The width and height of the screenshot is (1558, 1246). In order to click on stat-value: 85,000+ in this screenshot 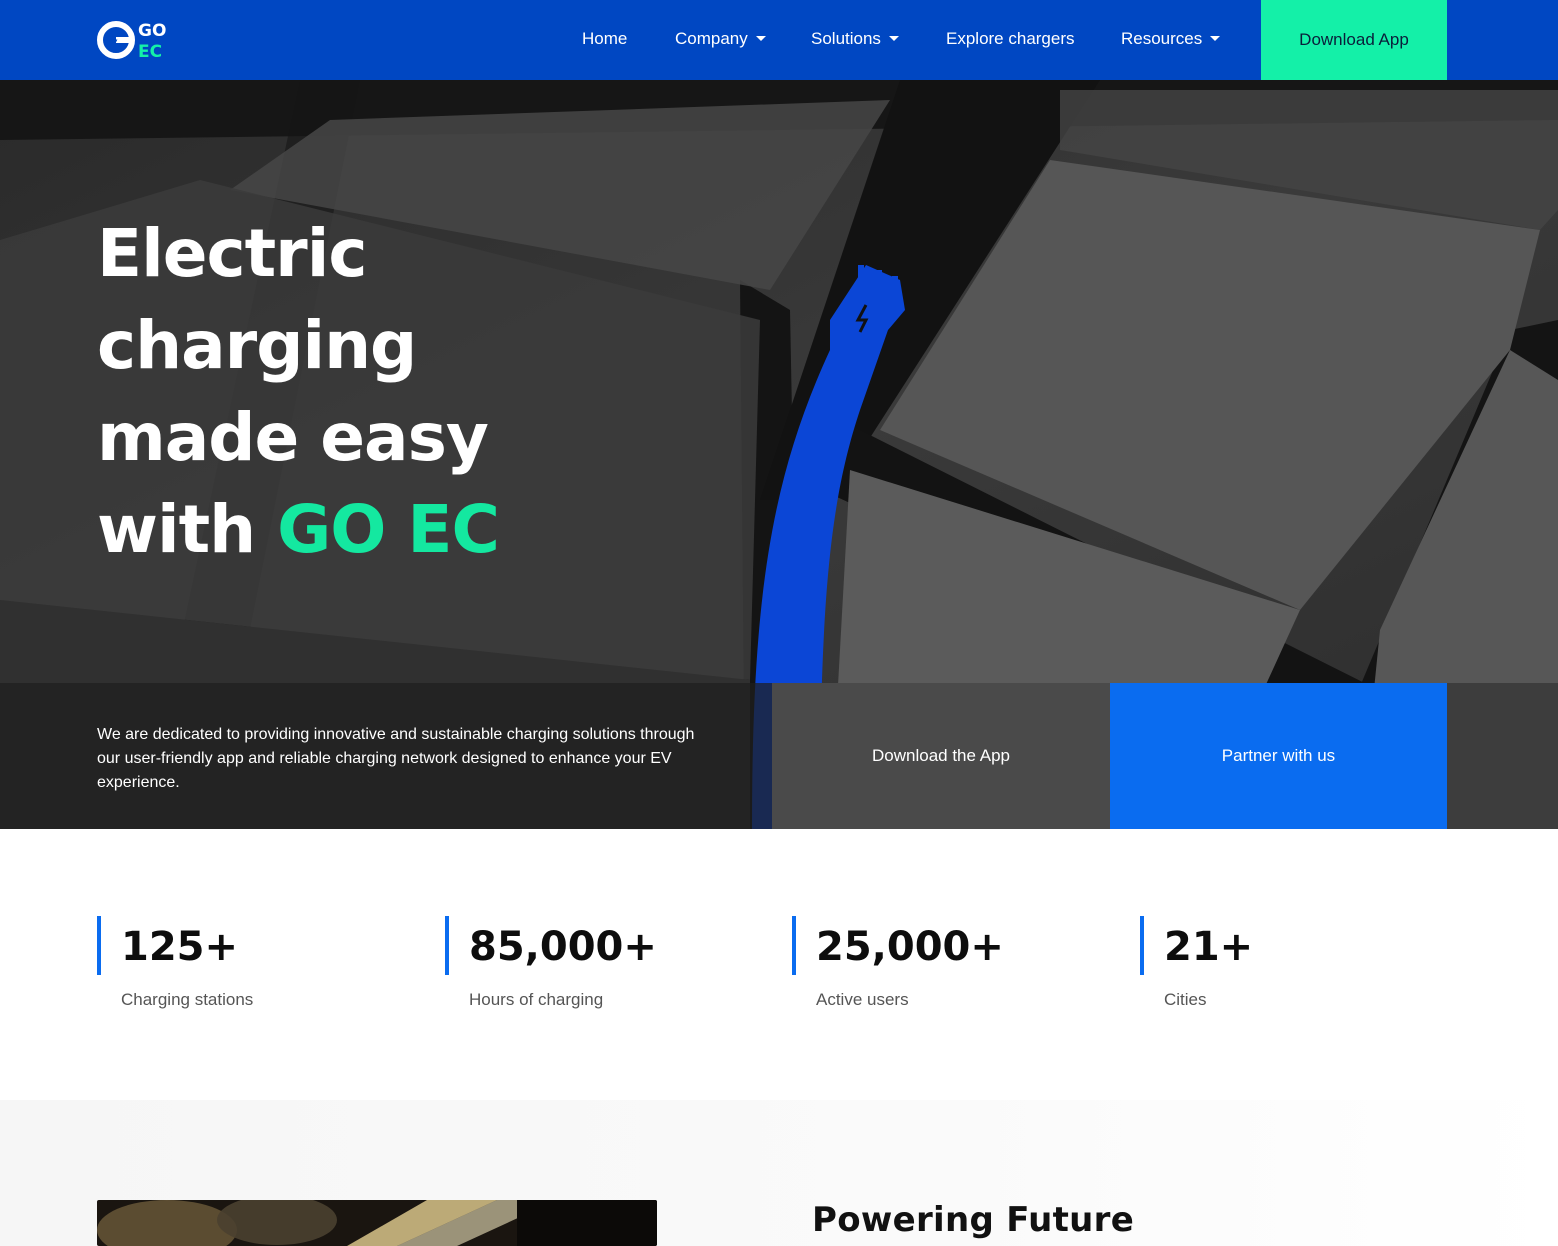, I will do `click(563, 947)`.